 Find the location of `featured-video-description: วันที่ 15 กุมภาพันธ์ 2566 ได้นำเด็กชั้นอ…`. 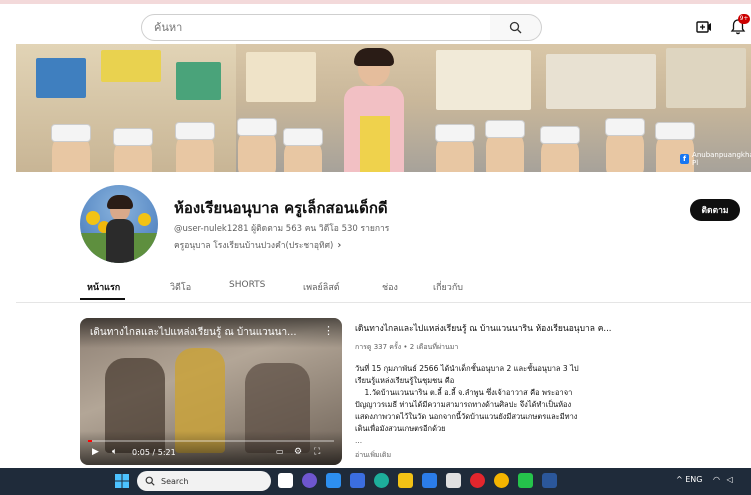

featured-video-description: วันที่ 15 กุมภาพันธ์ 2566 ได้นำเด็กชั้นอ… is located at coordinates (485, 399).